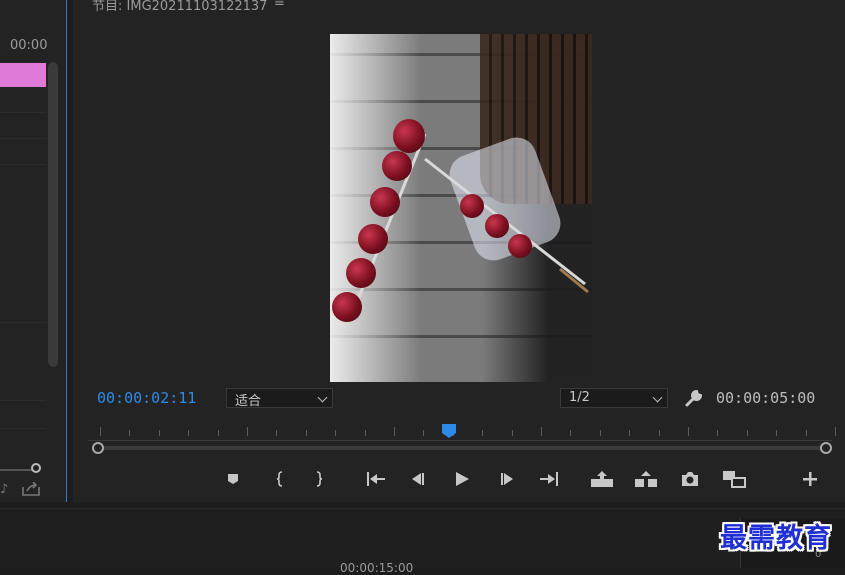 The width and height of the screenshot is (845, 575). I want to click on watermark-logo: 最需教育, so click(776, 538).